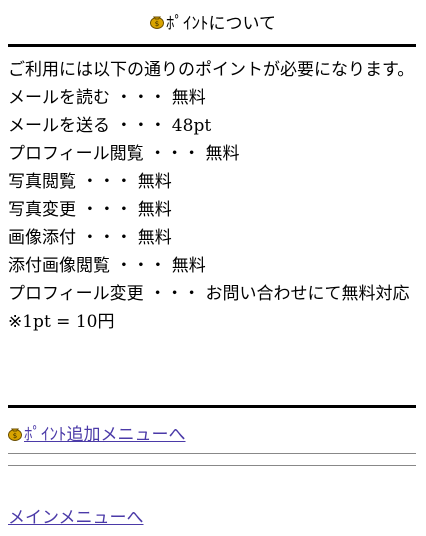 Image resolution: width=426 pixels, height=536 pixels. What do you see at coordinates (124, 154) in the screenshot?
I see `list-item: プロフィール閲覧 ・・・ 無料` at bounding box center [124, 154].